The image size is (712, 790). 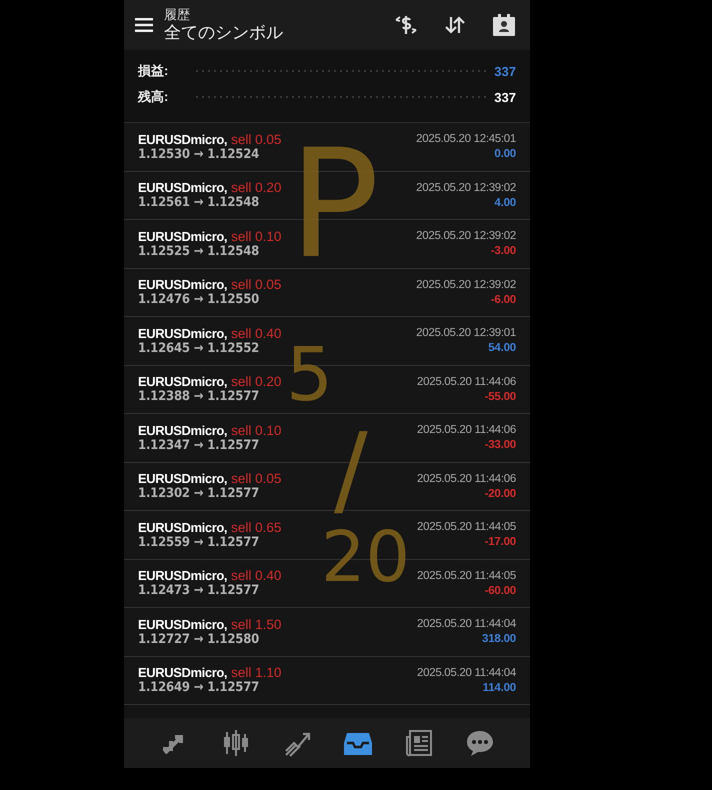 I want to click on profit-label: -17.00, so click(x=500, y=542).